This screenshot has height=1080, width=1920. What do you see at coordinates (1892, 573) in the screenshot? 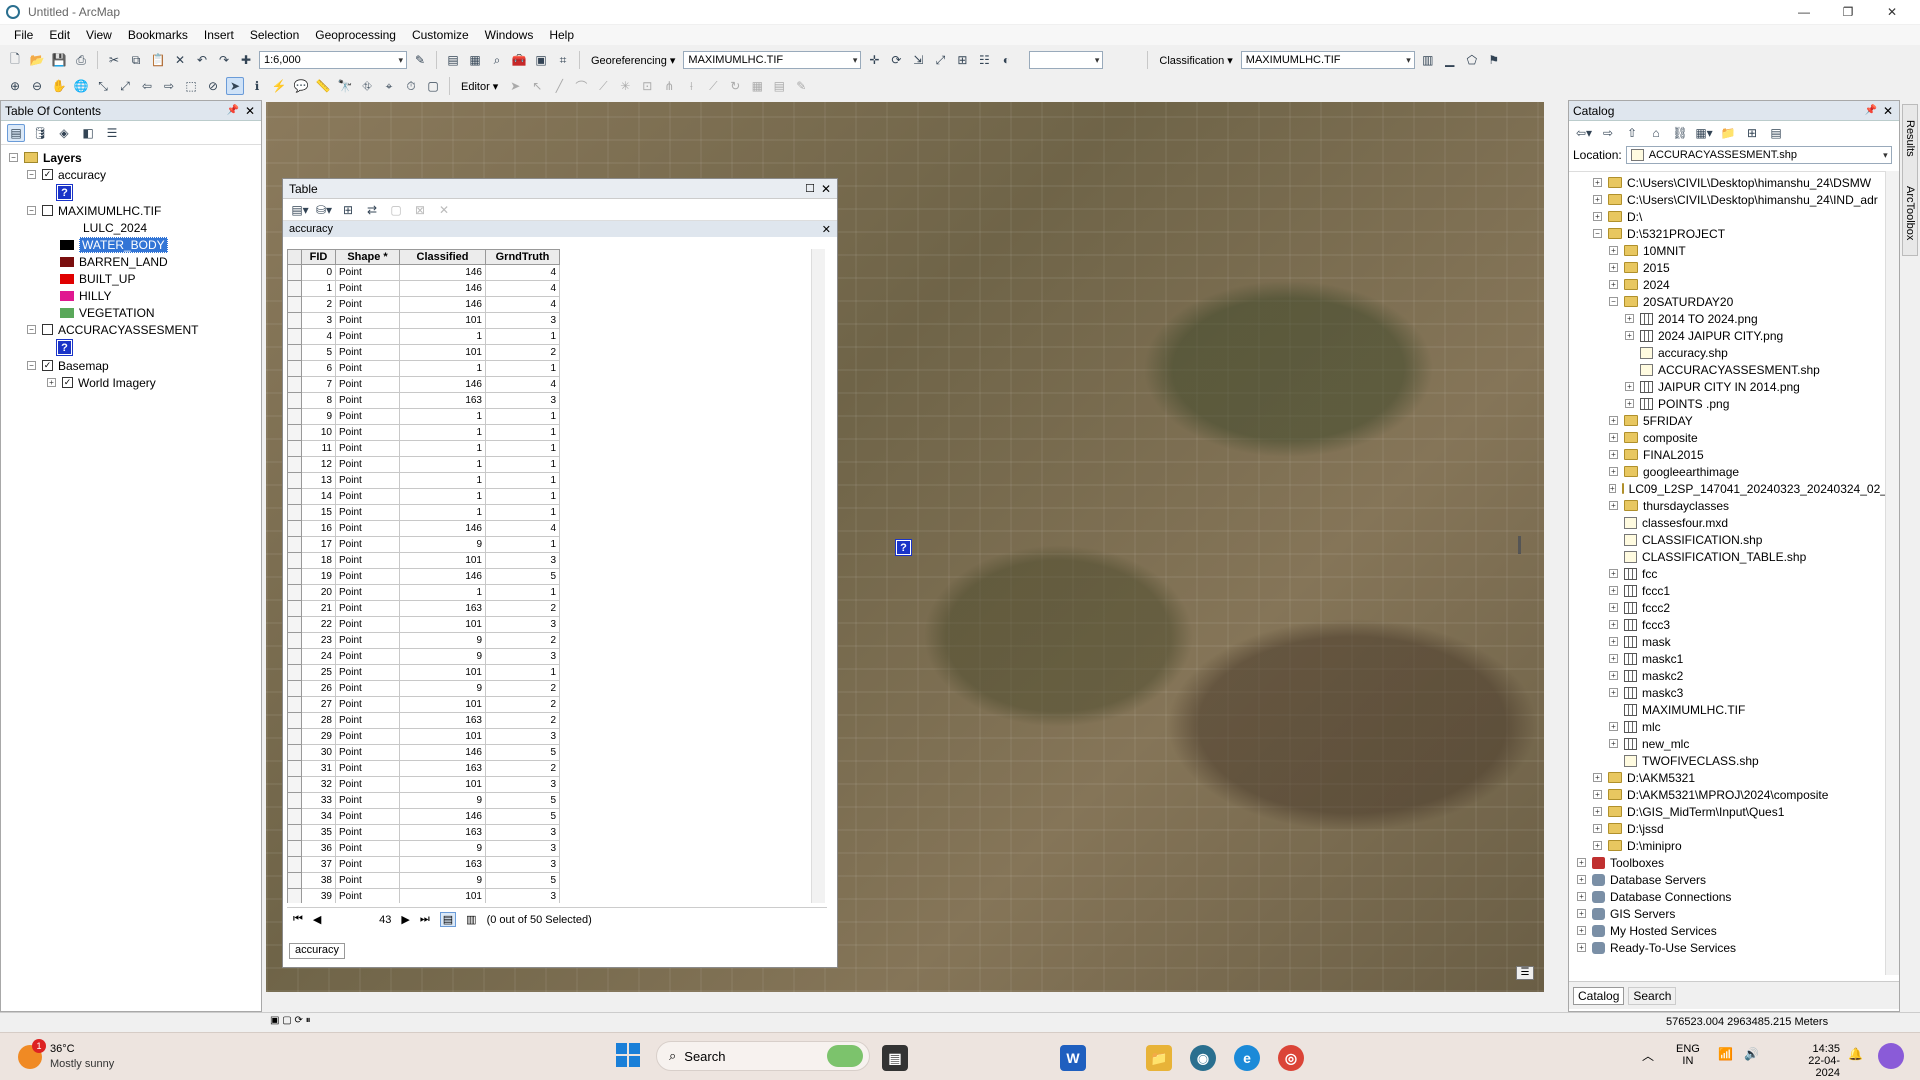
I see `catalog-vertical-scrollbar` at bounding box center [1892, 573].